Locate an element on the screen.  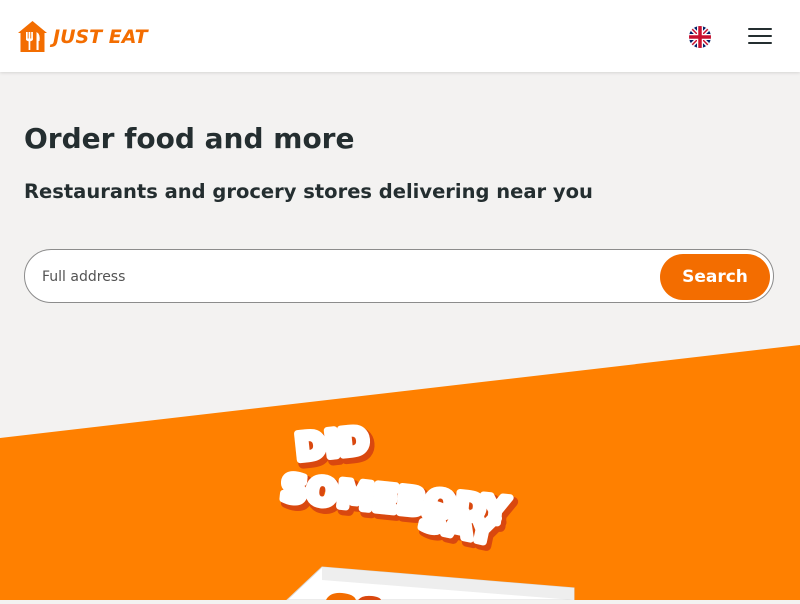
address-search-form: Search is located at coordinates (399, 276).